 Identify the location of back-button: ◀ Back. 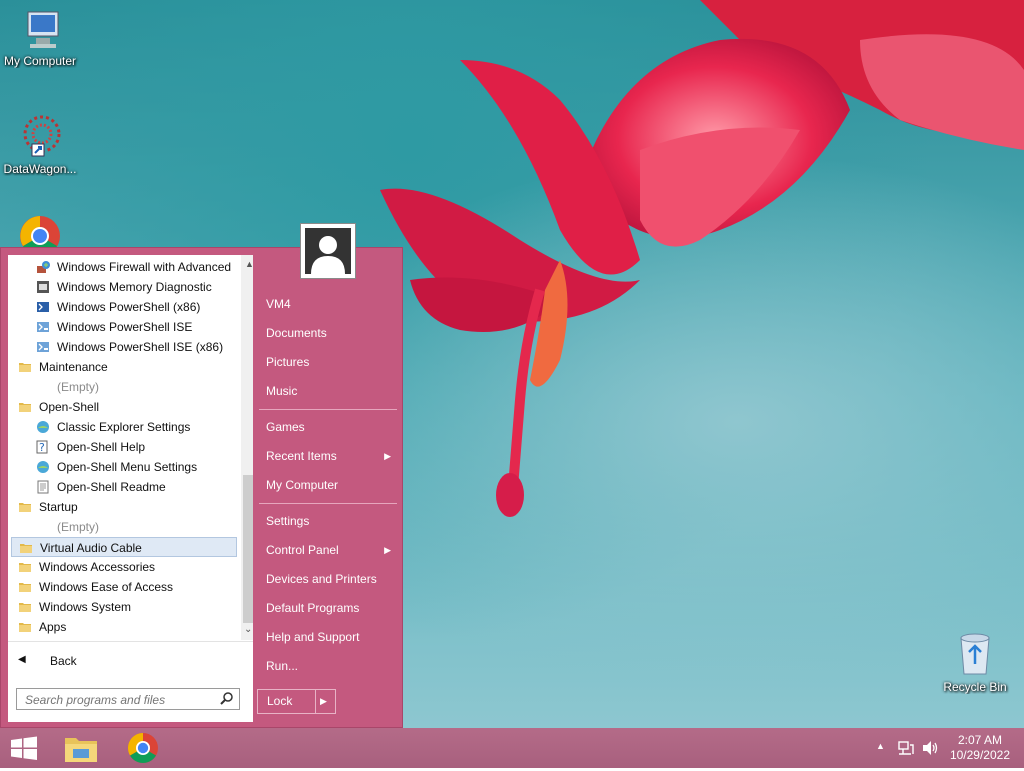
(130, 661).